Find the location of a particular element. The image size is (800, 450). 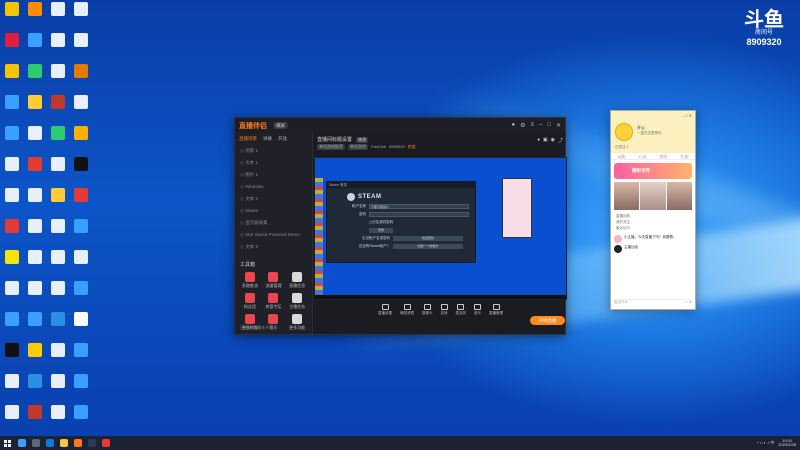

scene-item: 文本 3 is located at coordinates (273, 247).